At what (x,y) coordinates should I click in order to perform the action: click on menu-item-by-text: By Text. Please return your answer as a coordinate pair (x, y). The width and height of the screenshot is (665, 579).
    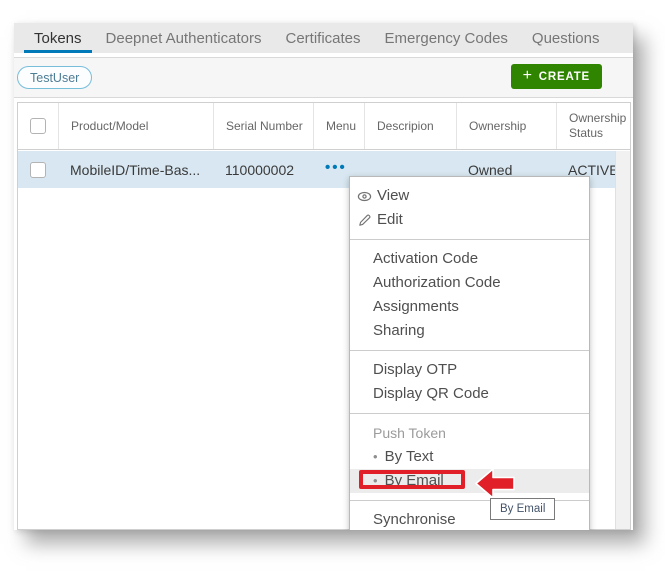
    Looking at the image, I should click on (469, 457).